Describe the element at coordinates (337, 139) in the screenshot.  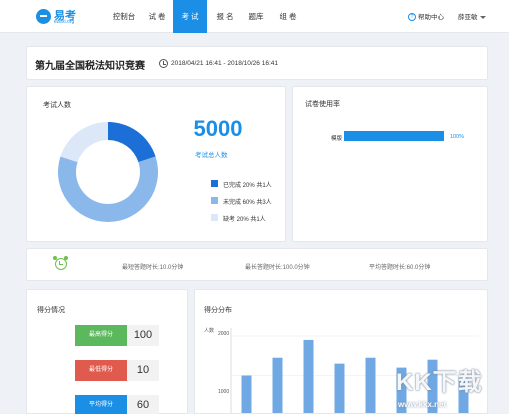
I see `usage-bar-label: 模版` at that location.